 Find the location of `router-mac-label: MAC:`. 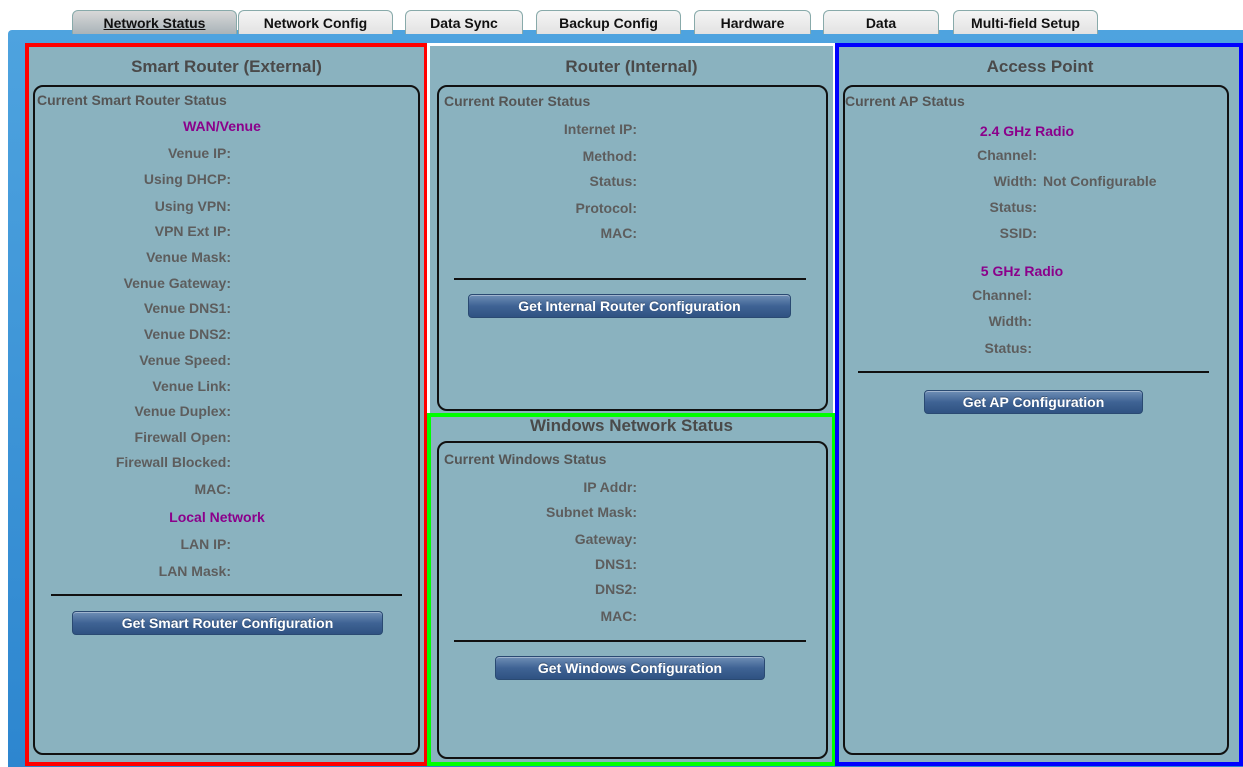

router-mac-label: MAC: is located at coordinates (618, 233).